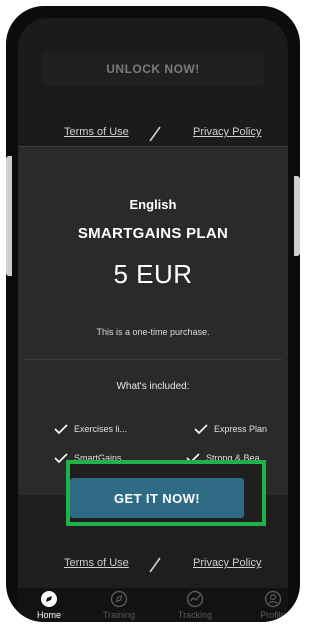  What do you see at coordinates (195, 615) in the screenshot?
I see `nav-label: Tracking` at bounding box center [195, 615].